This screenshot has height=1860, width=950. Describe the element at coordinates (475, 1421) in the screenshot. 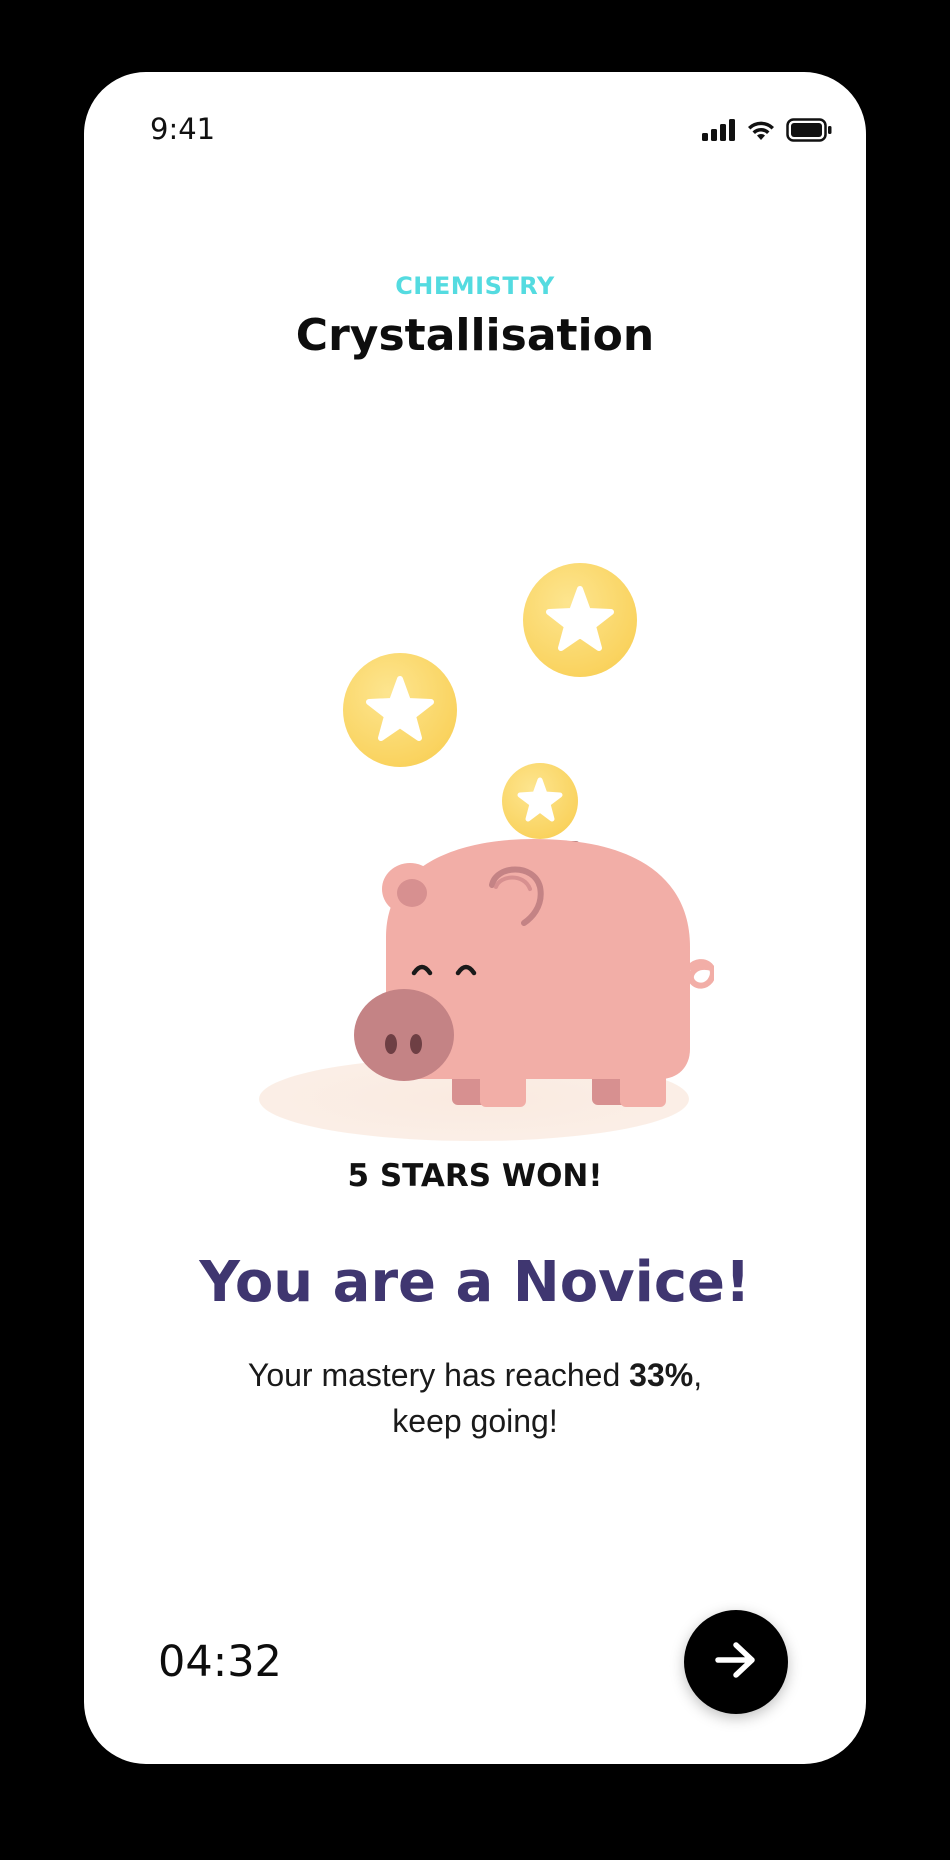

I see `mastery-message-line2: keep going!` at that location.